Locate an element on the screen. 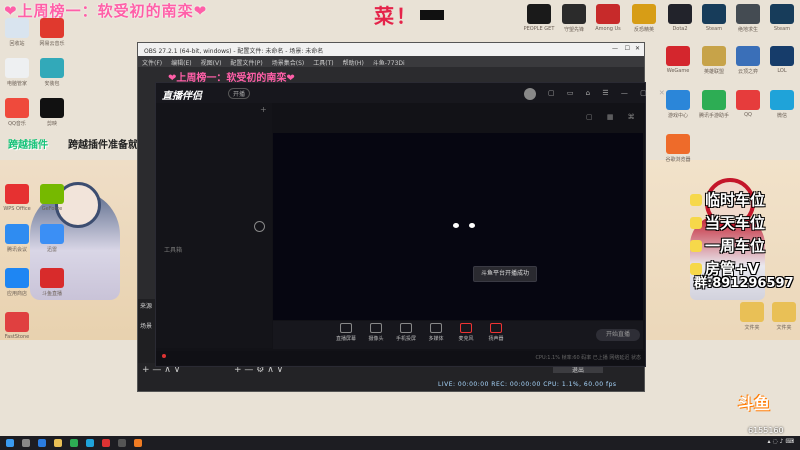 The height and width of the screenshot is (450, 800). desktop-app-label: 腾讯会议 is located at coordinates (16, 250).